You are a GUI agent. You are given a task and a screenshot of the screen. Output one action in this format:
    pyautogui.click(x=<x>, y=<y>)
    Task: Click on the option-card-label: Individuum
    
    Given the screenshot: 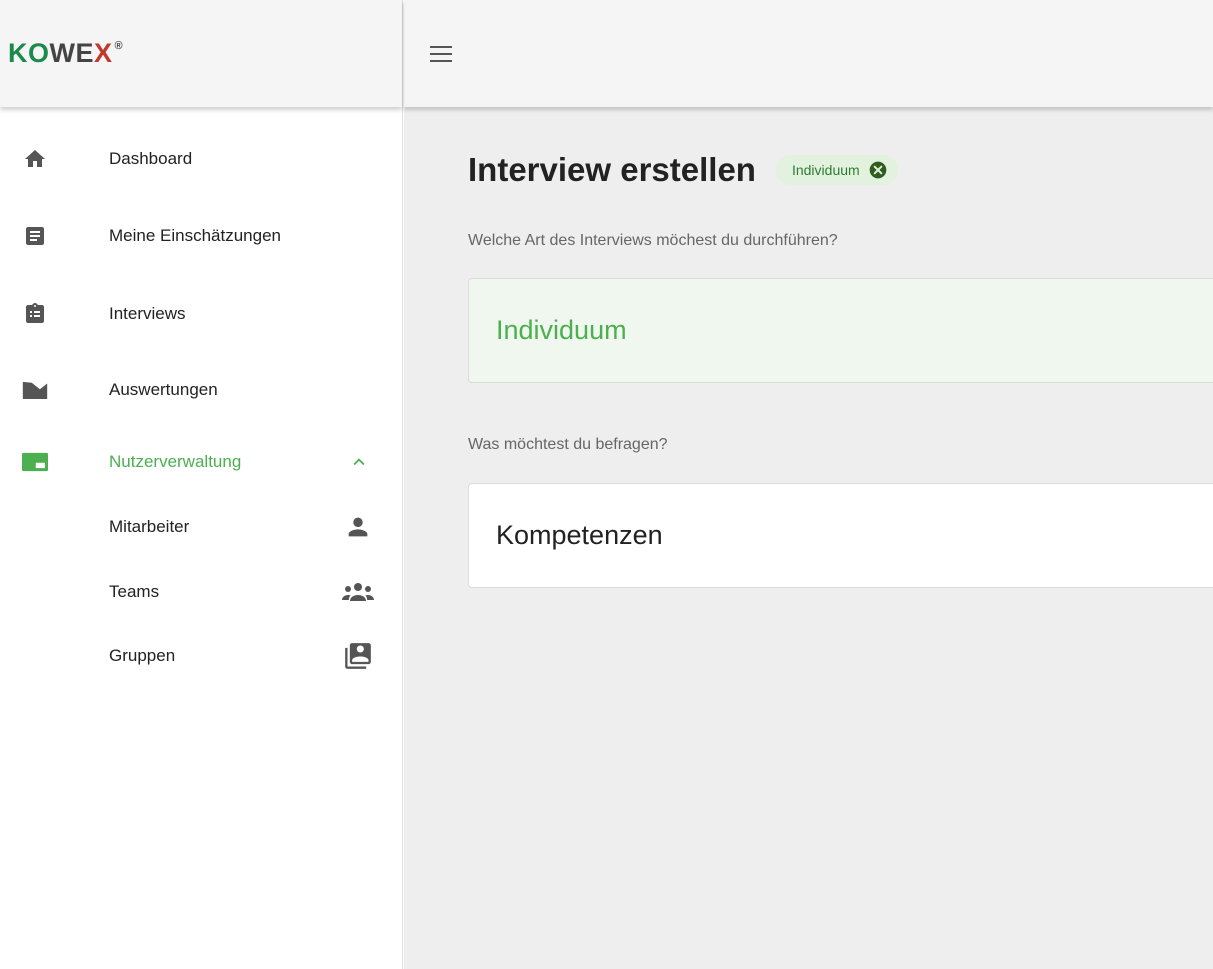 What is the action you would take?
    pyautogui.click(x=561, y=330)
    